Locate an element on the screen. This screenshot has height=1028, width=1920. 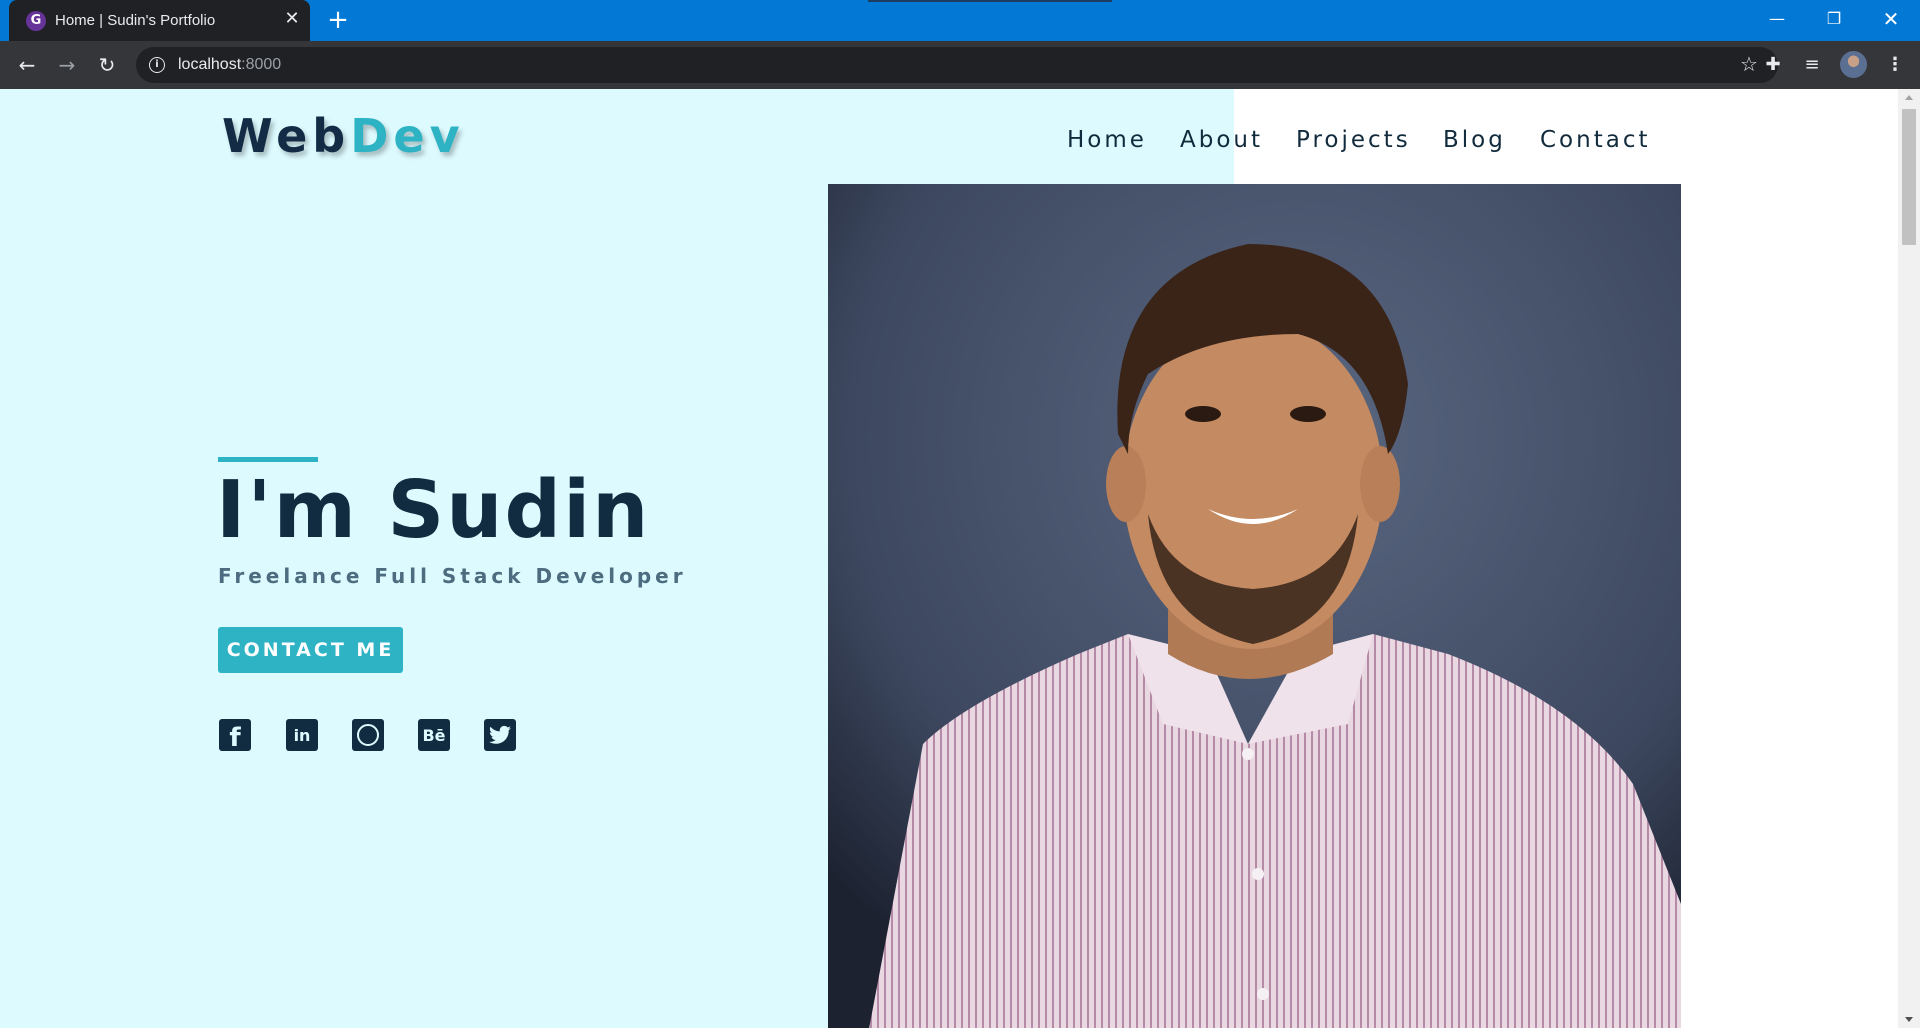
linkedin-icon: in is located at coordinates (302, 735).